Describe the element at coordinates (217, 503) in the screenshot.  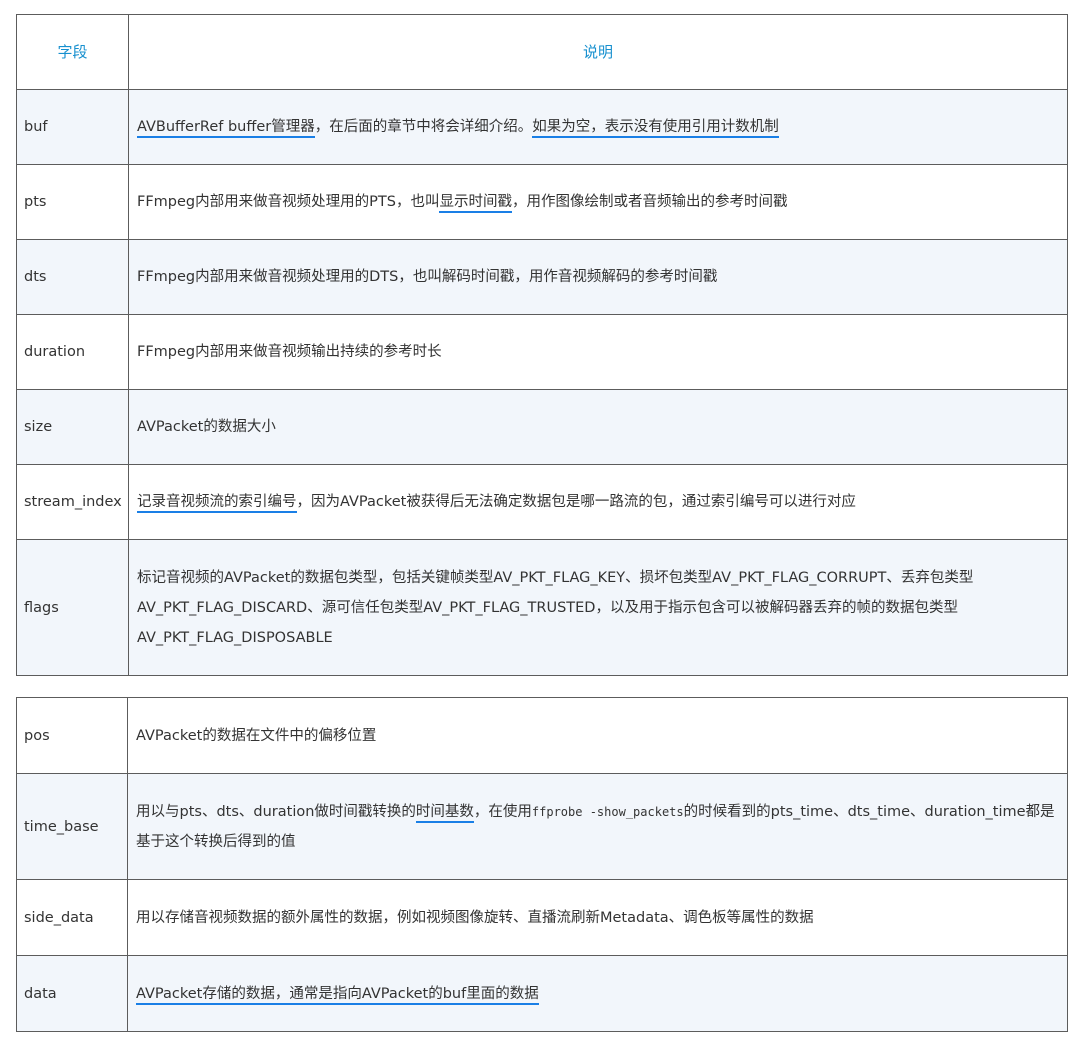
I see `underlined-text: 记录音视频流的索引编号` at that location.